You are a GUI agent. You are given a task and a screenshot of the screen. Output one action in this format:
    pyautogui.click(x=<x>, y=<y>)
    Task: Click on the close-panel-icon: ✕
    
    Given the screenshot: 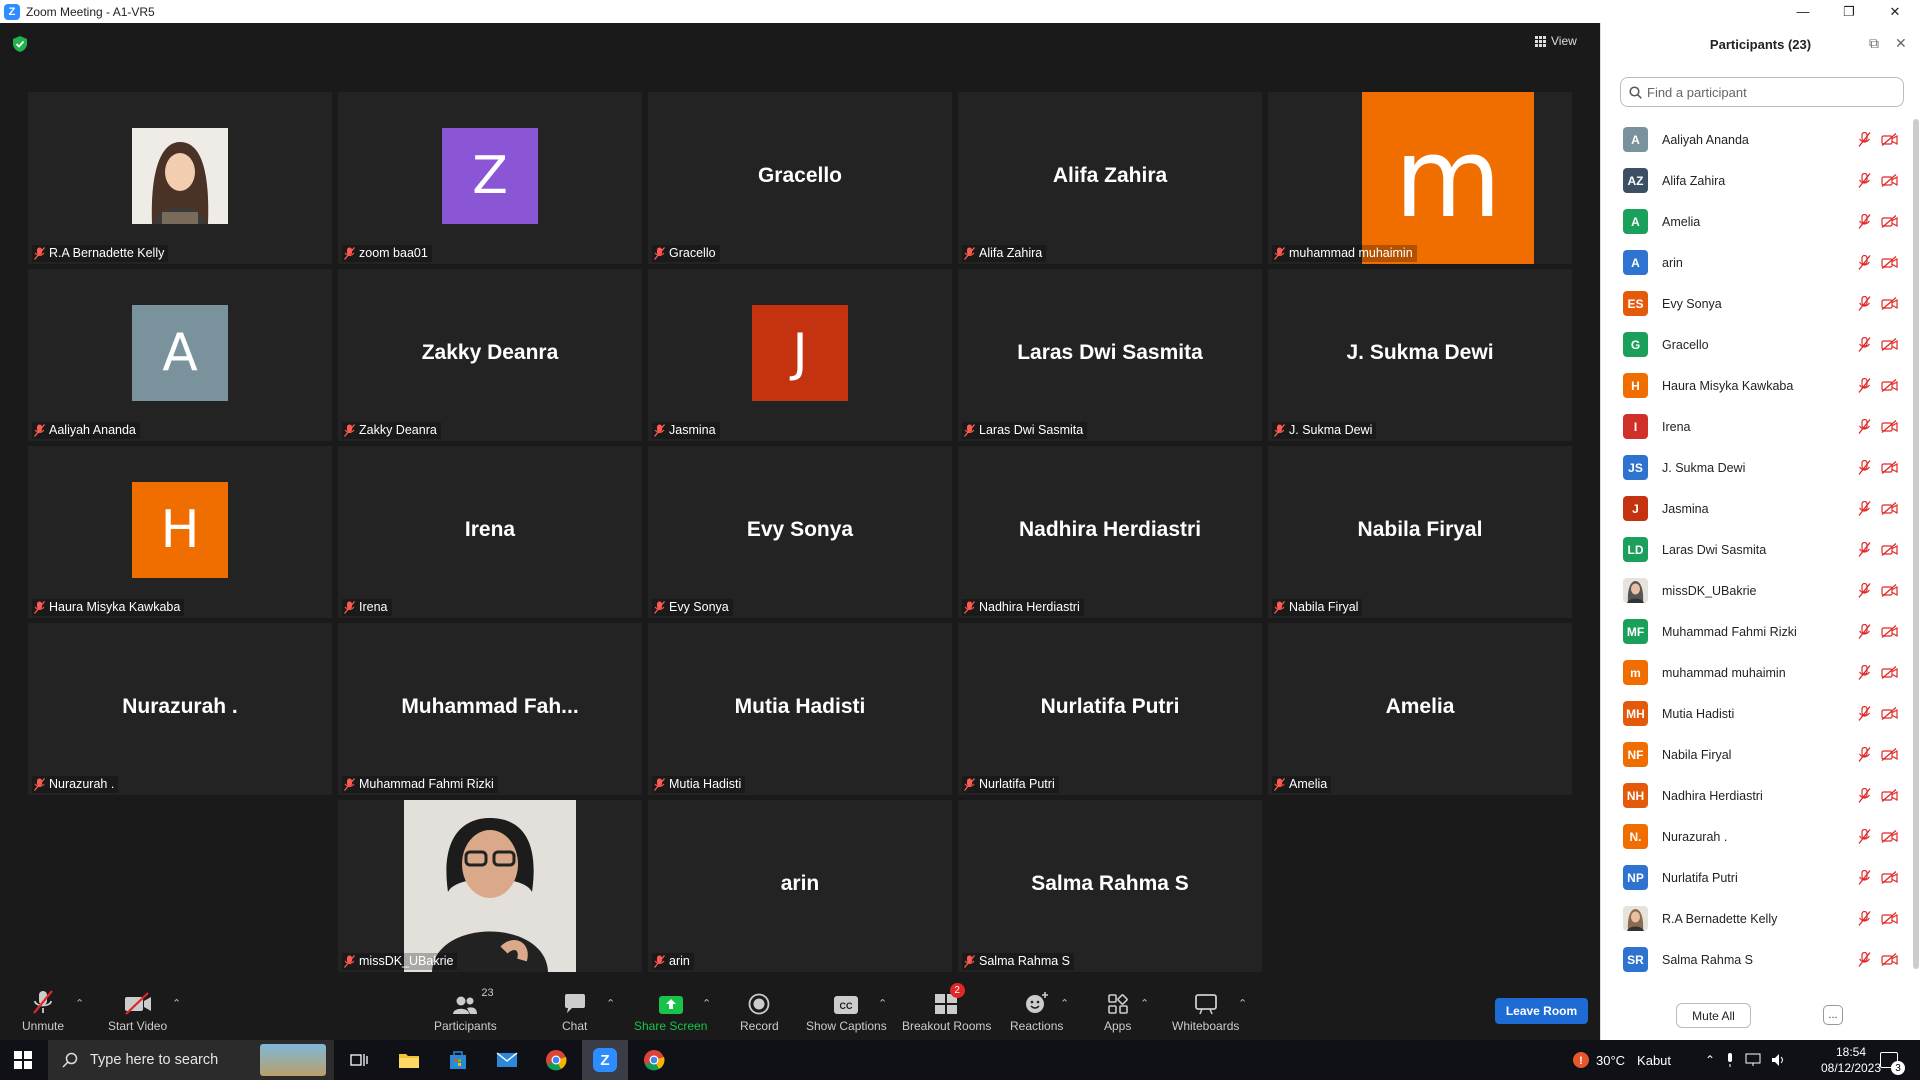 What is the action you would take?
    pyautogui.click(x=1901, y=43)
    